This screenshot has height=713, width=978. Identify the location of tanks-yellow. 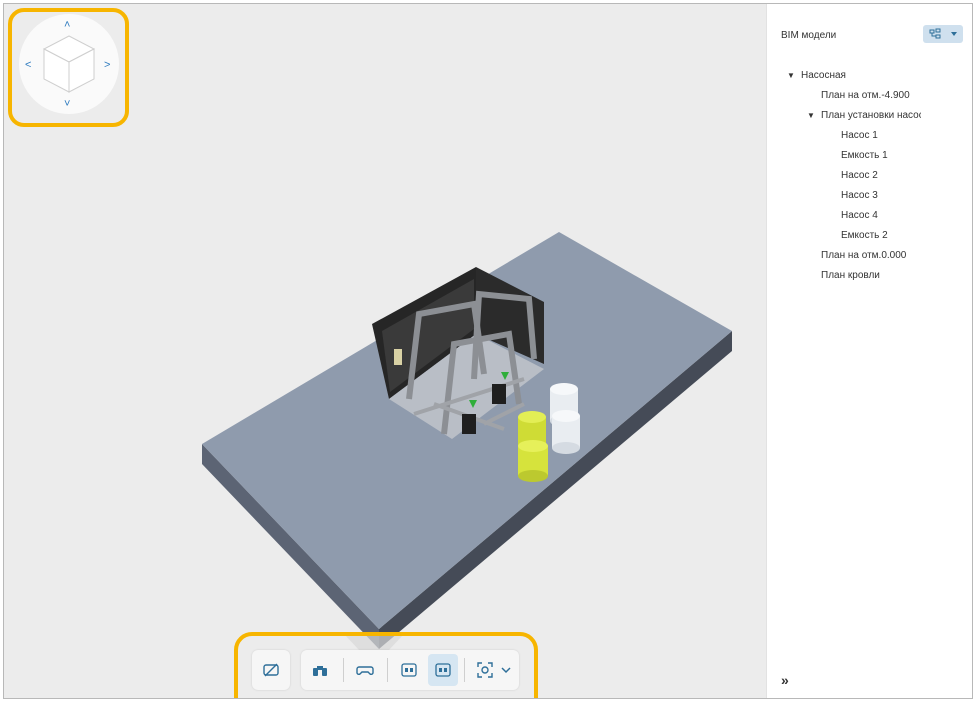
(533, 446).